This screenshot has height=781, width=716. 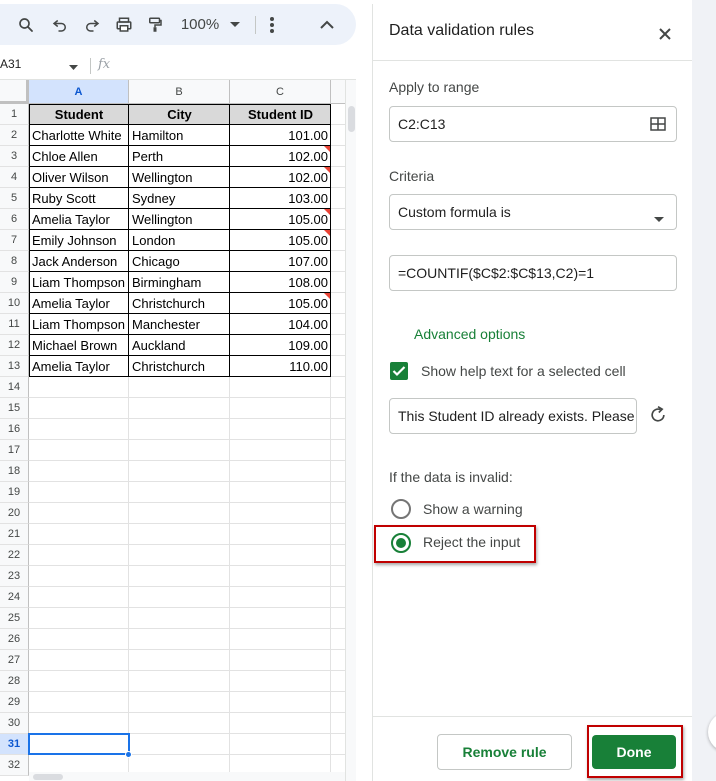 I want to click on row-header: 26, so click(x=14, y=639).